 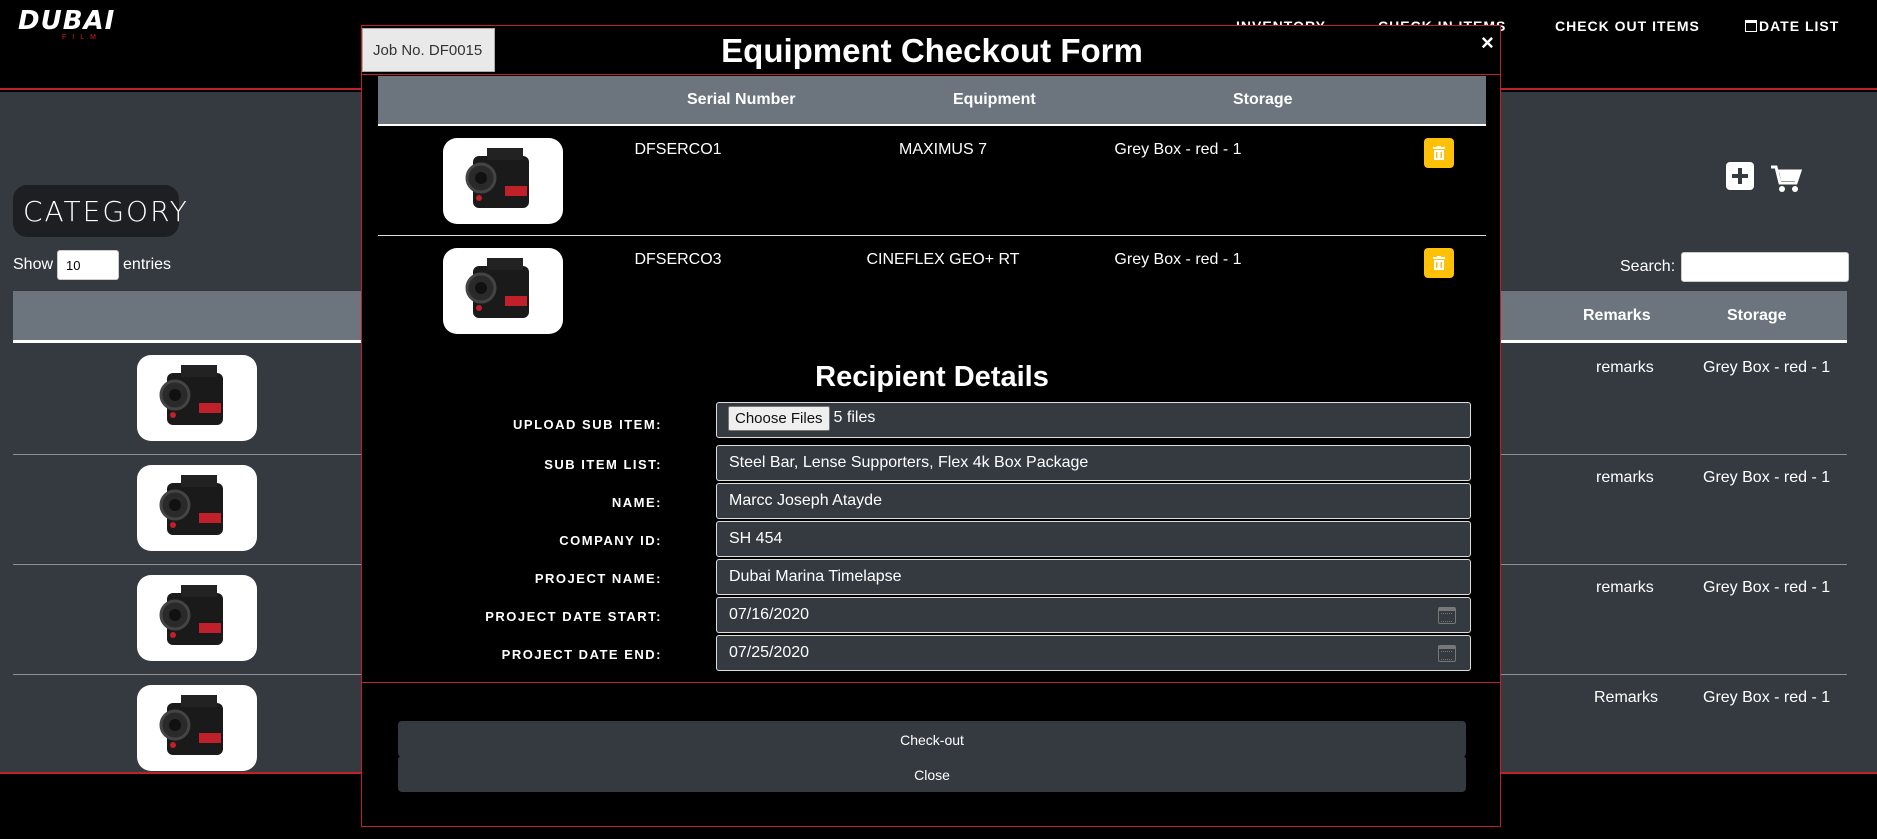 I want to click on row-remarks: Remarks, so click(x=1626, y=697).